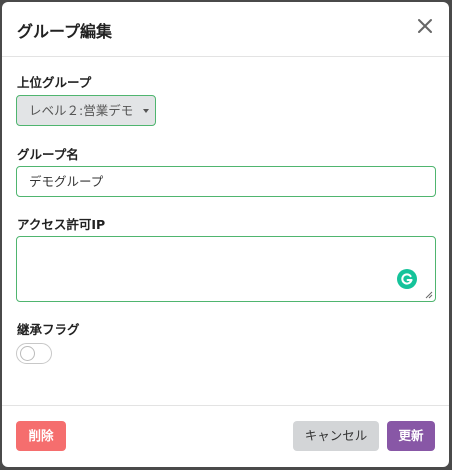  Describe the element at coordinates (226, 181) in the screenshot. I see `group-name-input: デモグループ` at that location.